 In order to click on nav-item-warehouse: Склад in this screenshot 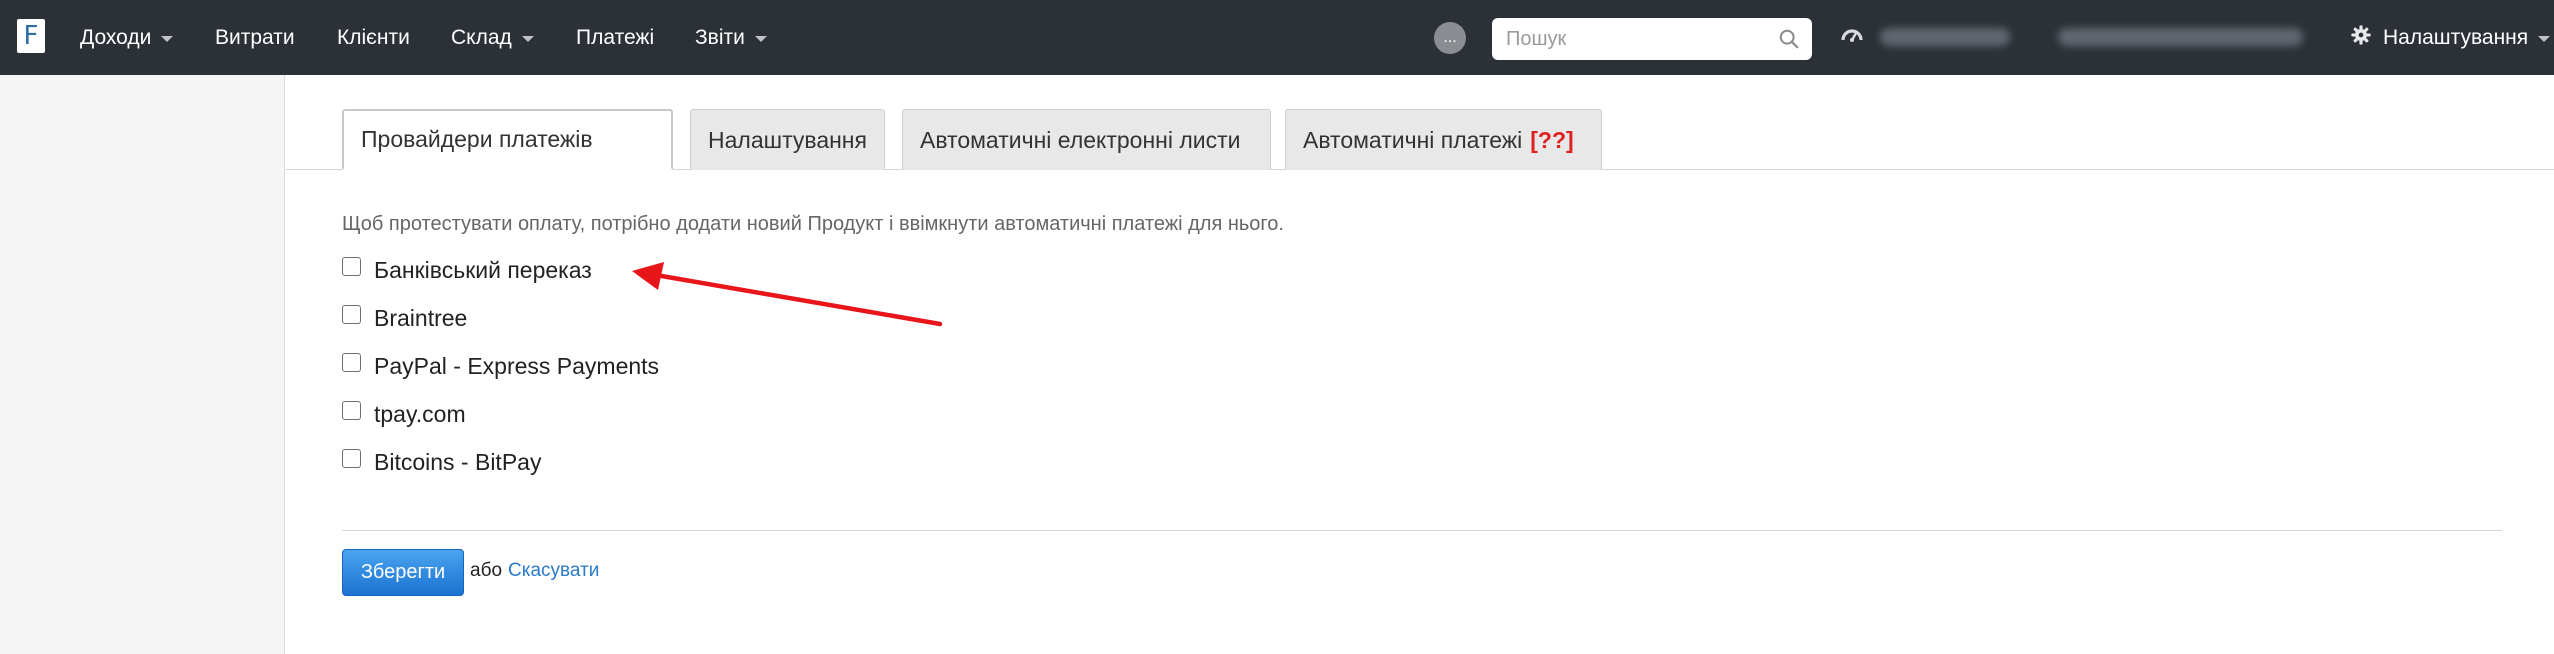, I will do `click(492, 37)`.